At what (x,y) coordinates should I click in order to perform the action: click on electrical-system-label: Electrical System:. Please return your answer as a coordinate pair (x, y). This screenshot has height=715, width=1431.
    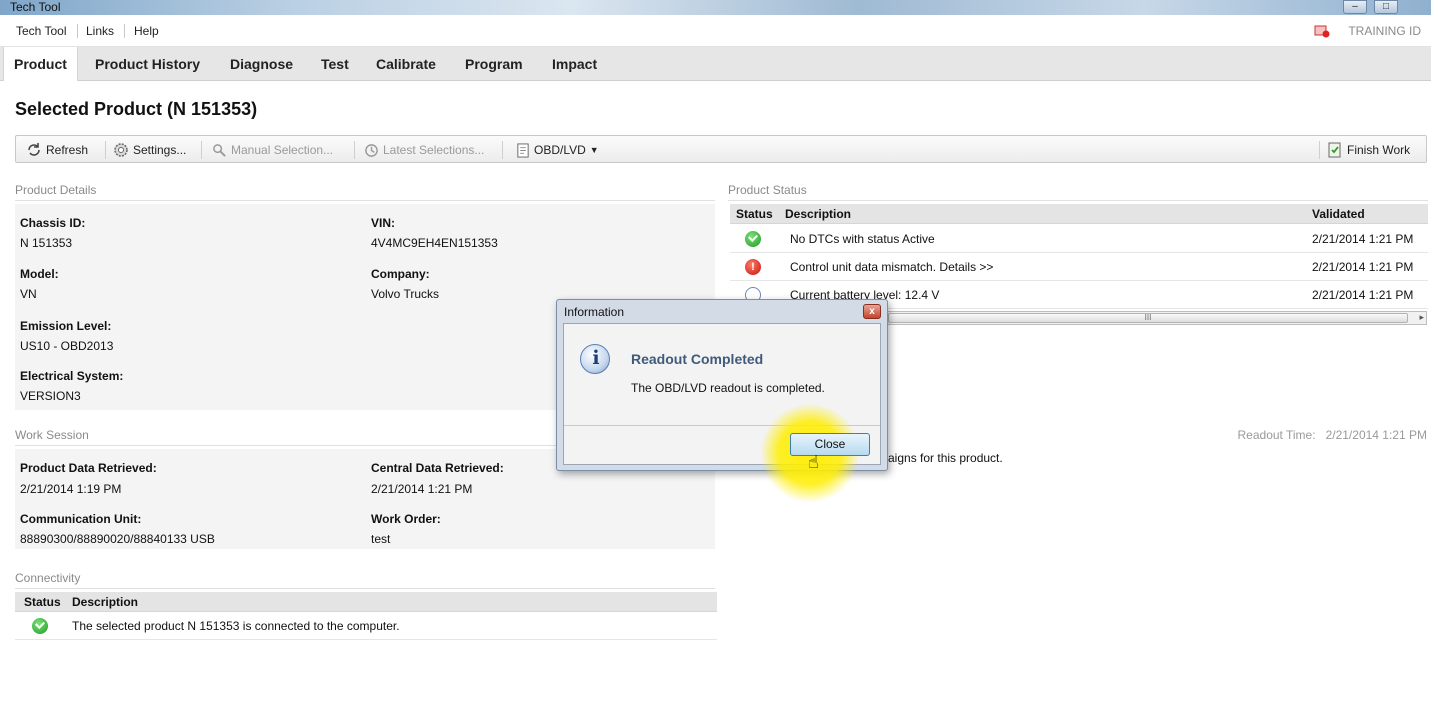
    Looking at the image, I should click on (72, 376).